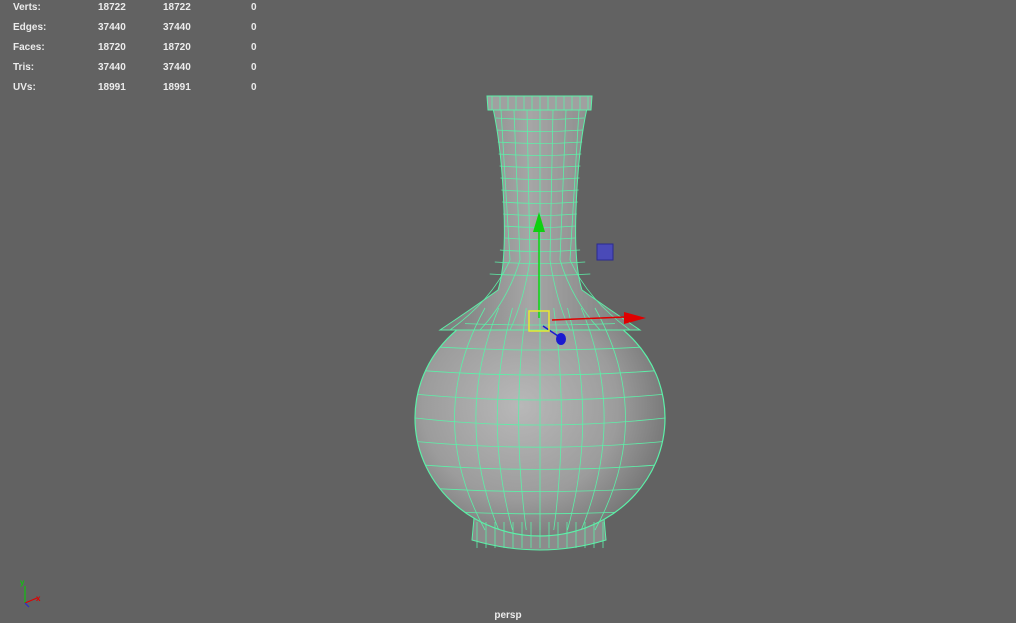  Describe the element at coordinates (24, 67) in the screenshot. I see `hud-label: Tris:` at that location.